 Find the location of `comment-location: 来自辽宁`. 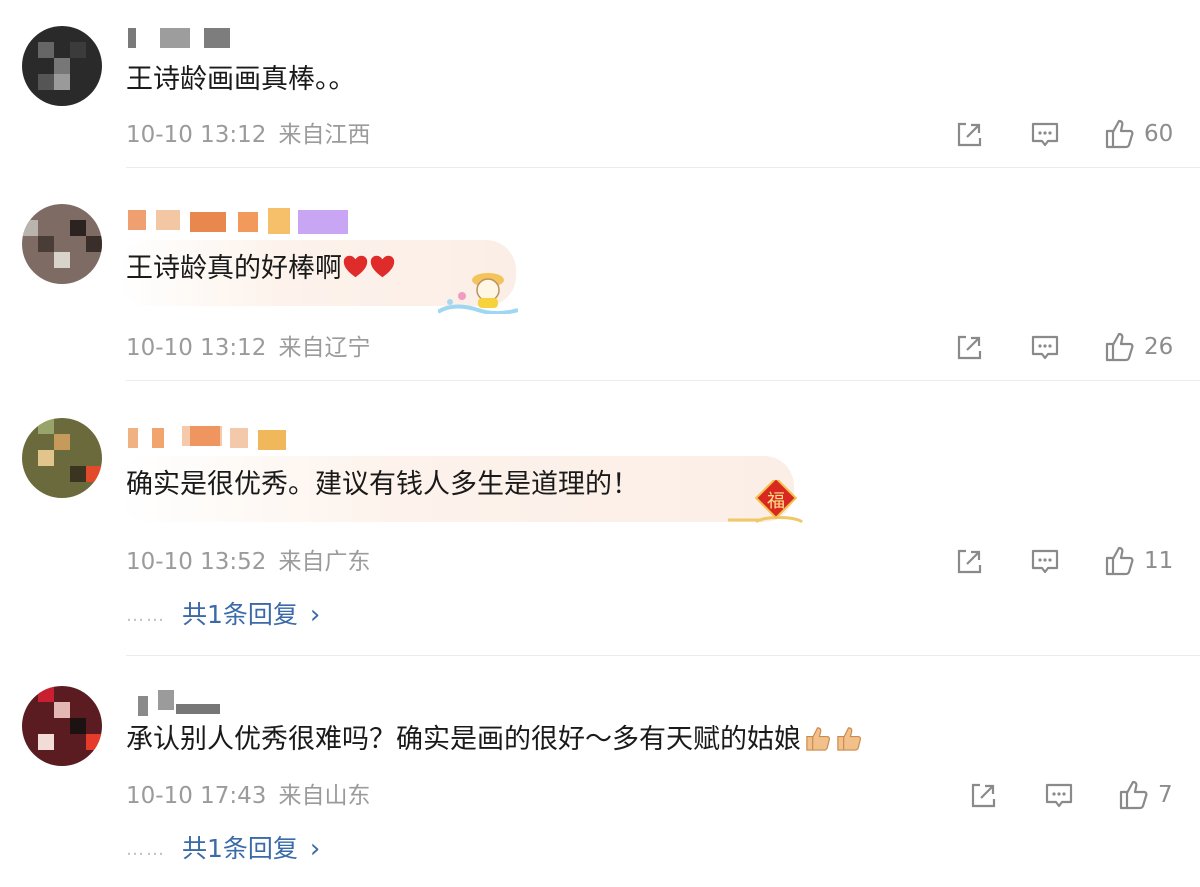

comment-location: 来自辽宁 is located at coordinates (324, 348).